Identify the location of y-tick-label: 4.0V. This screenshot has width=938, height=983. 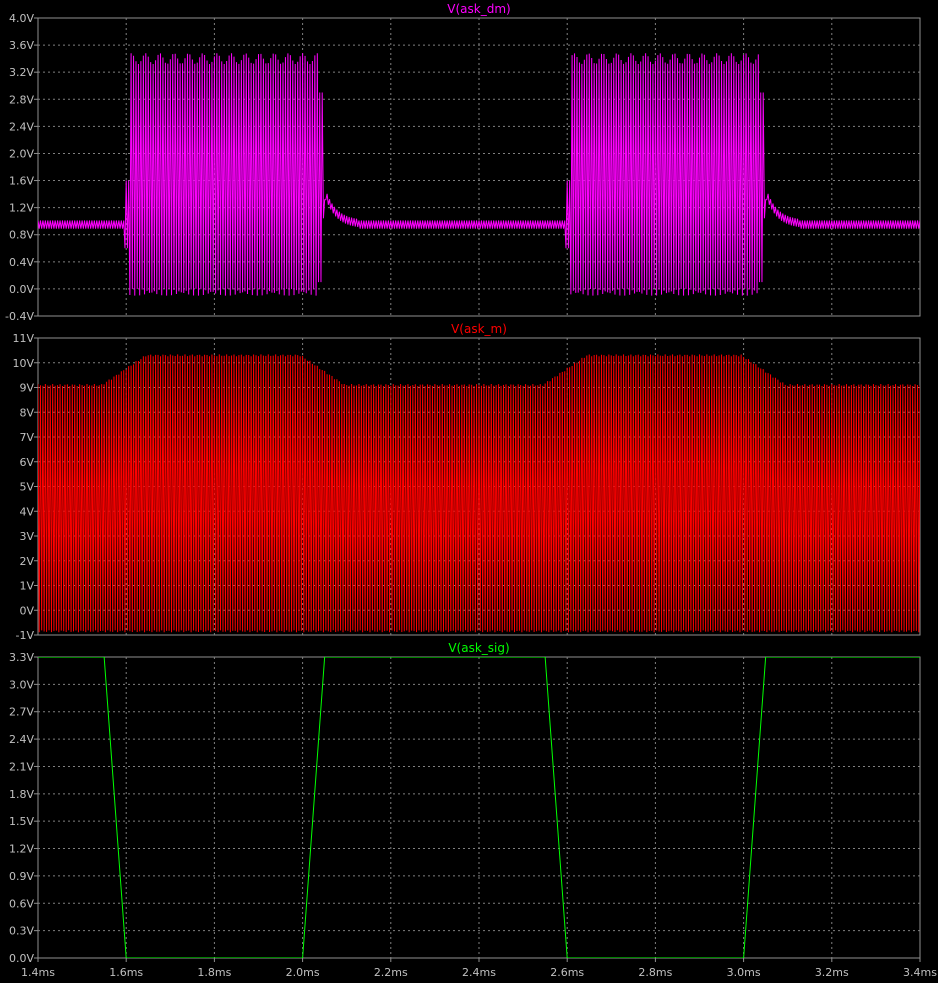
(21, 18).